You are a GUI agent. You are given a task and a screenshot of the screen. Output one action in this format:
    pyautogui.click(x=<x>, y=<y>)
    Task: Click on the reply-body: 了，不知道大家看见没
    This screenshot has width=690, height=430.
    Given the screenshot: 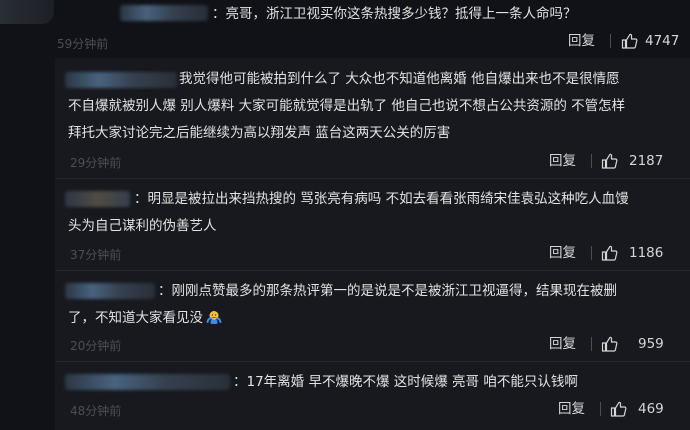 What is the action you would take?
    pyautogui.click(x=135, y=318)
    